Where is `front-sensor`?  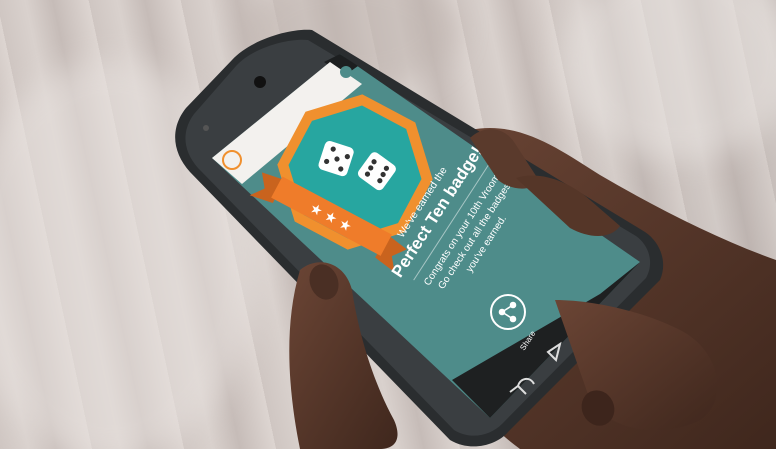 front-sensor is located at coordinates (206, 128).